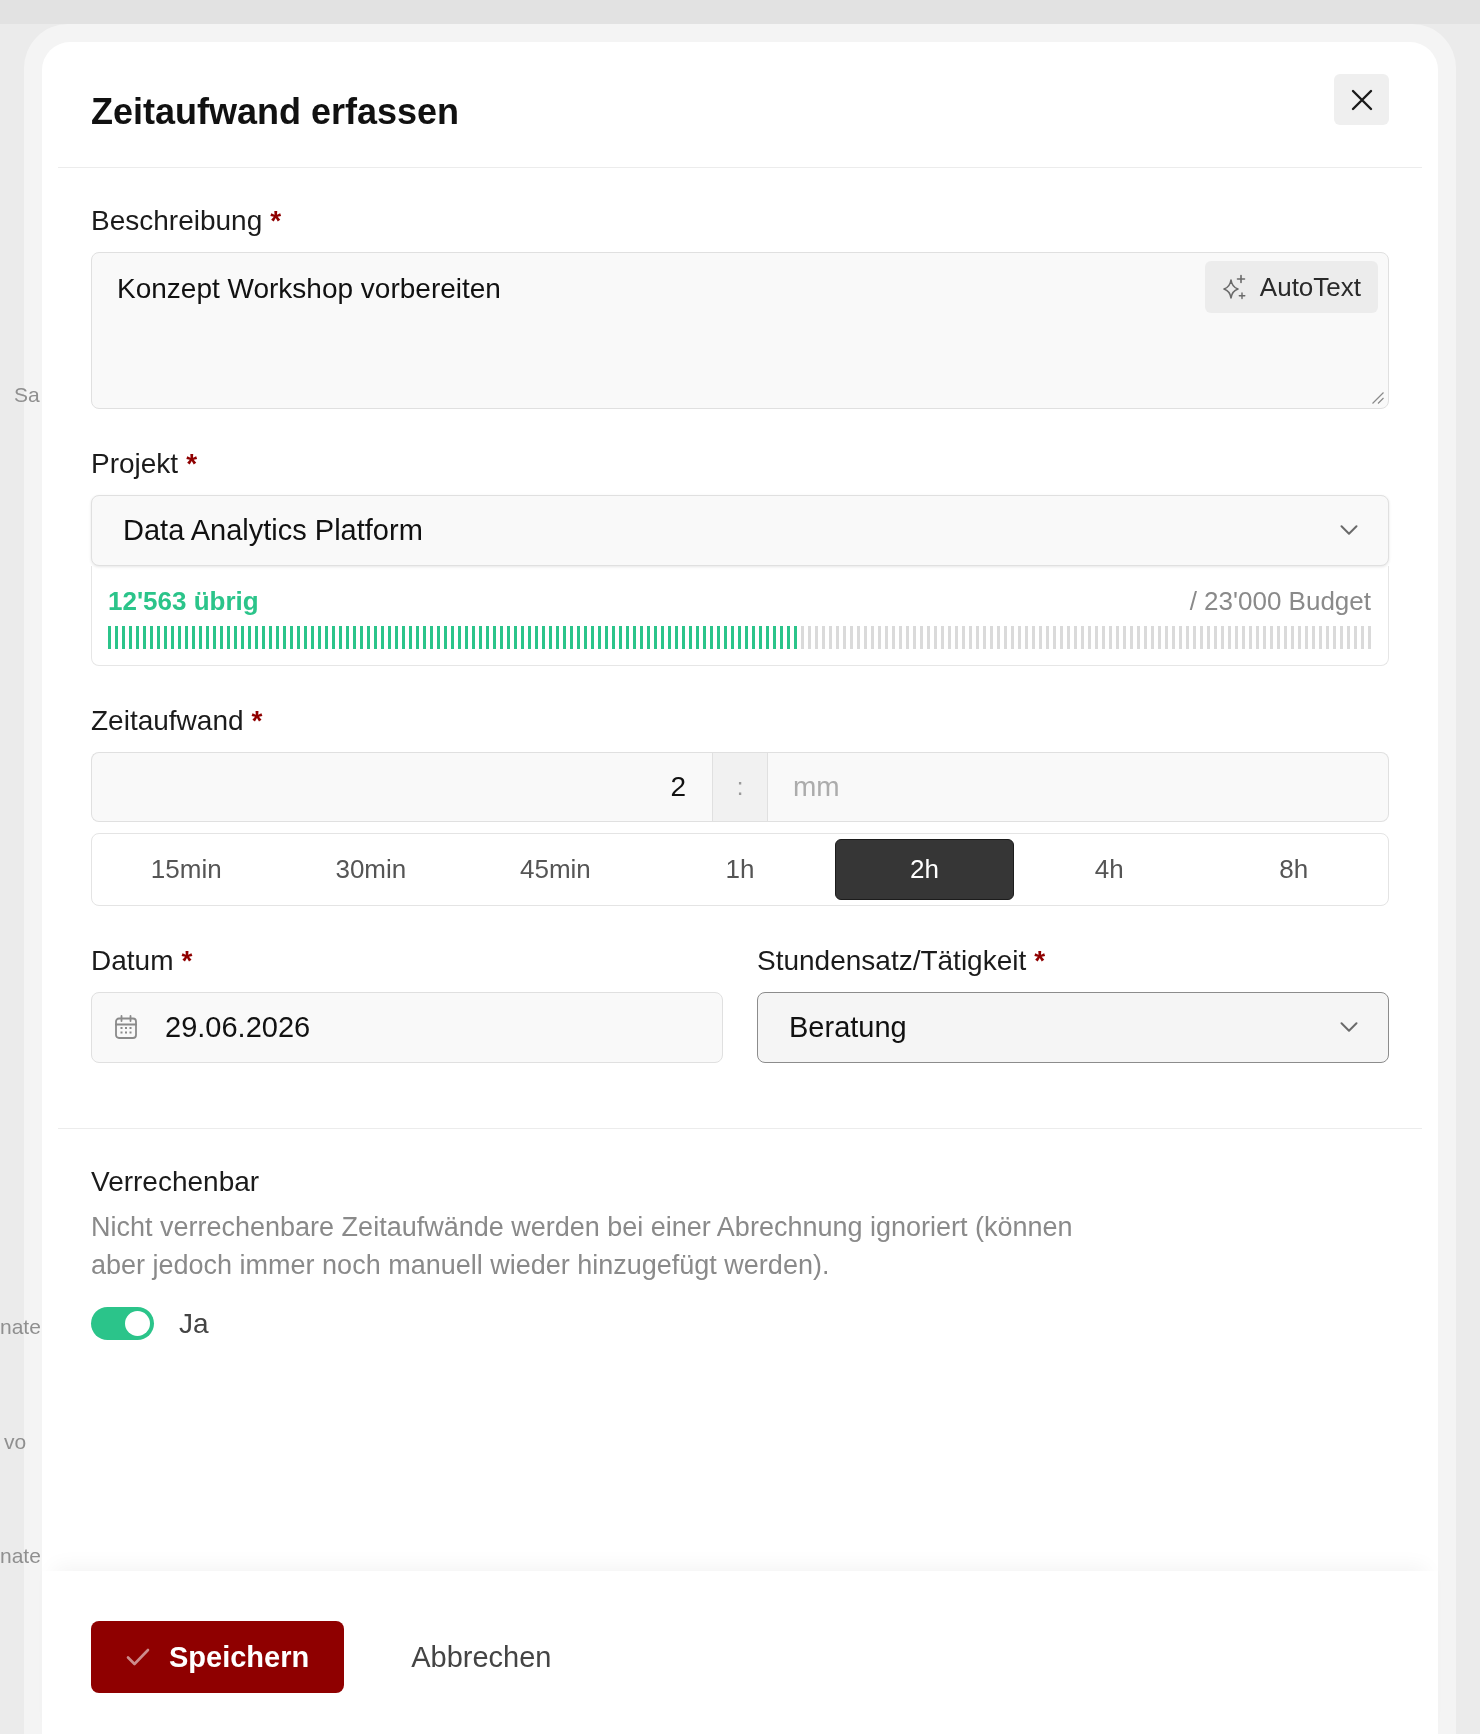 The width and height of the screenshot is (1480, 1734). I want to click on field-label: Stundensatz/Tätigkeit *, so click(902, 961).